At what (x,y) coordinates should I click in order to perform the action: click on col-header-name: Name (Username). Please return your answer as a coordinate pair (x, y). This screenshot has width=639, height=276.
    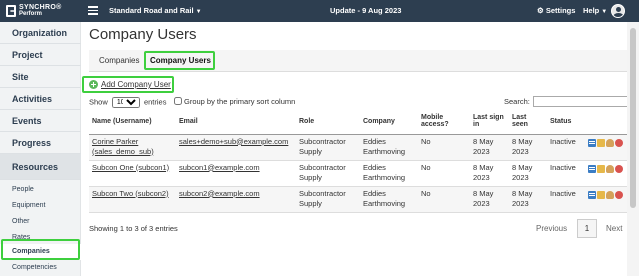
    Looking at the image, I should click on (132, 122).